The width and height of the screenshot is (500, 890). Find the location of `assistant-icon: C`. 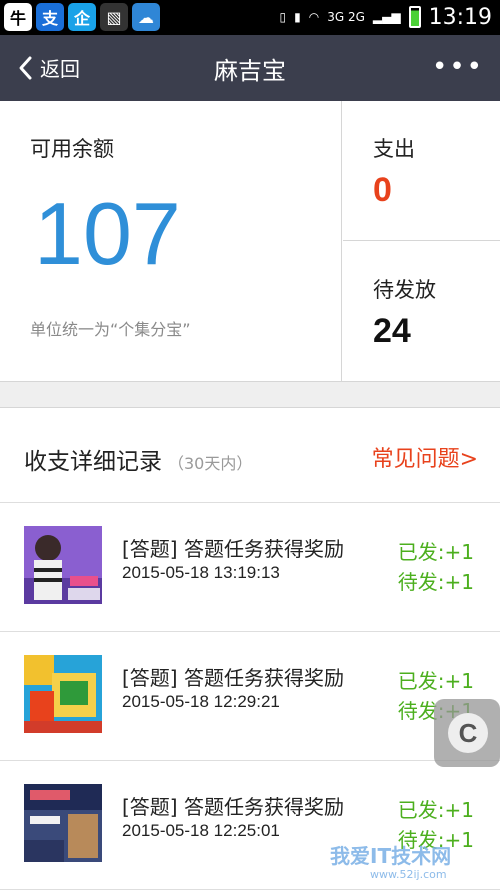

assistant-icon: C is located at coordinates (468, 733).